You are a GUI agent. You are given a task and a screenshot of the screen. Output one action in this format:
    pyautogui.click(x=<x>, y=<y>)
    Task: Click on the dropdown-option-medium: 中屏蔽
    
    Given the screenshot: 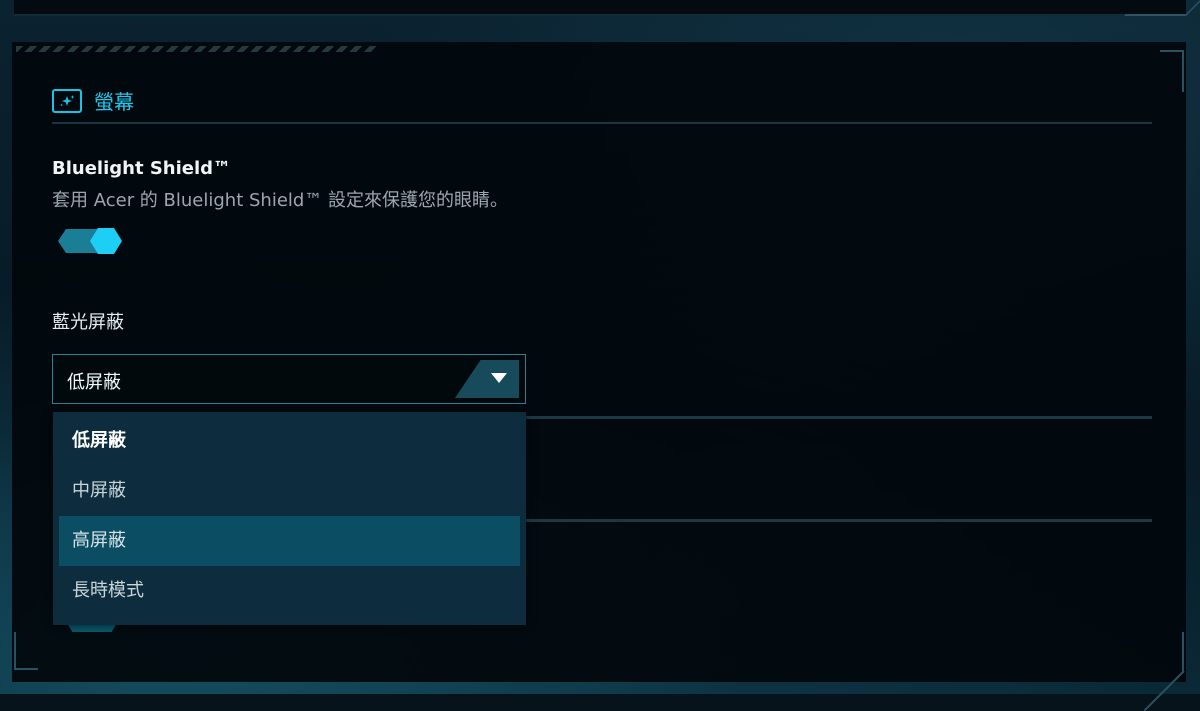 What is the action you would take?
    pyautogui.click(x=289, y=491)
    